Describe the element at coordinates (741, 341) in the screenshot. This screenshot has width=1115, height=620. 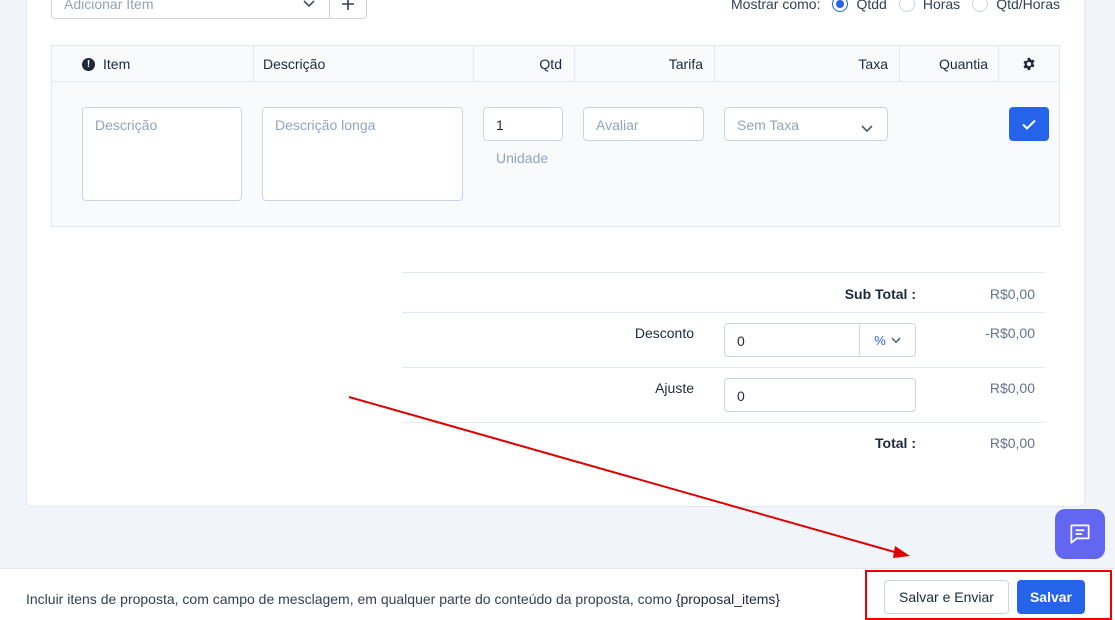
I see `discount-input-value: 0` at that location.